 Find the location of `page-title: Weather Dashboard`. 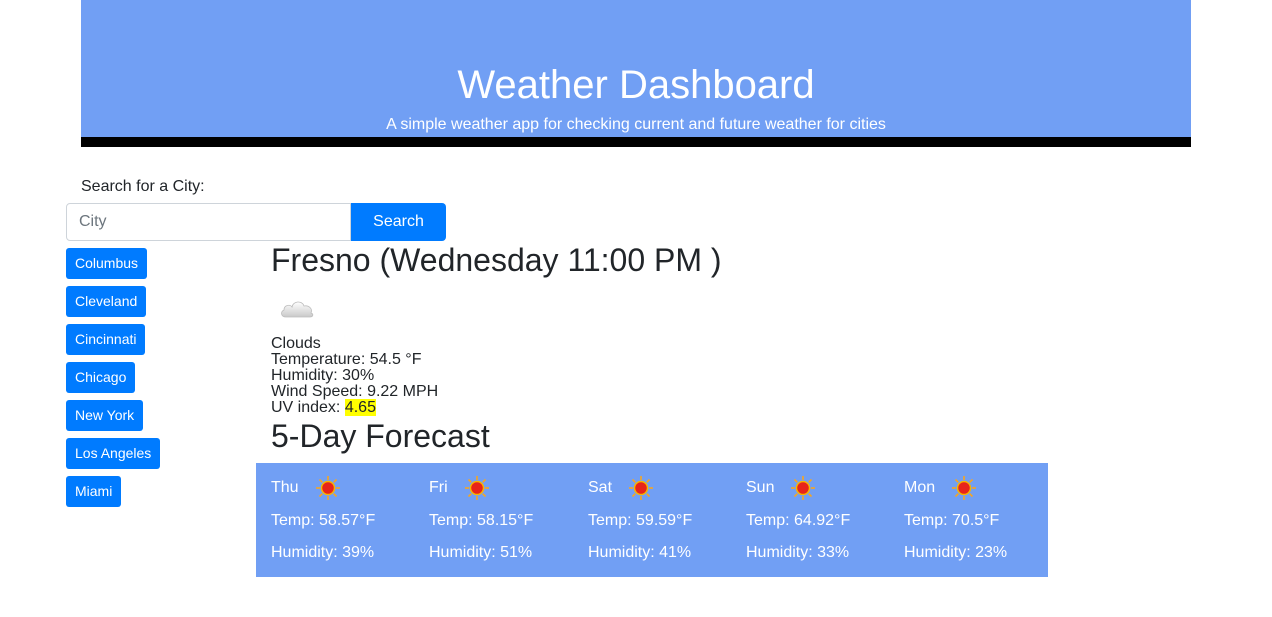

page-title: Weather Dashboard is located at coordinates (636, 85).